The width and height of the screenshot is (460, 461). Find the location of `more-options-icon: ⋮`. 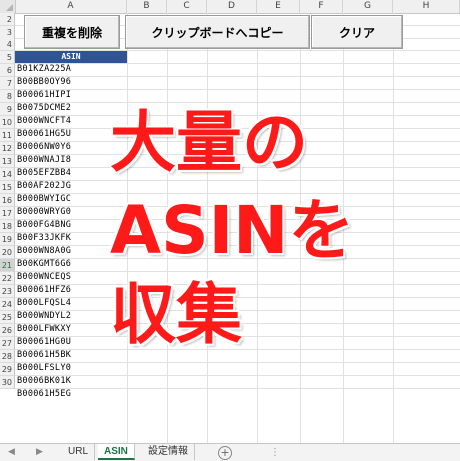

more-options-icon: ⋮ is located at coordinates (275, 452).